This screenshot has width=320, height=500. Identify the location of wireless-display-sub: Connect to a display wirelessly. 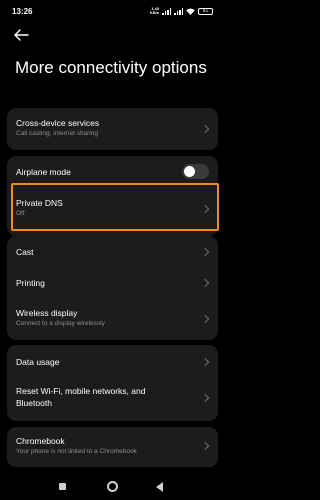
(60, 323).